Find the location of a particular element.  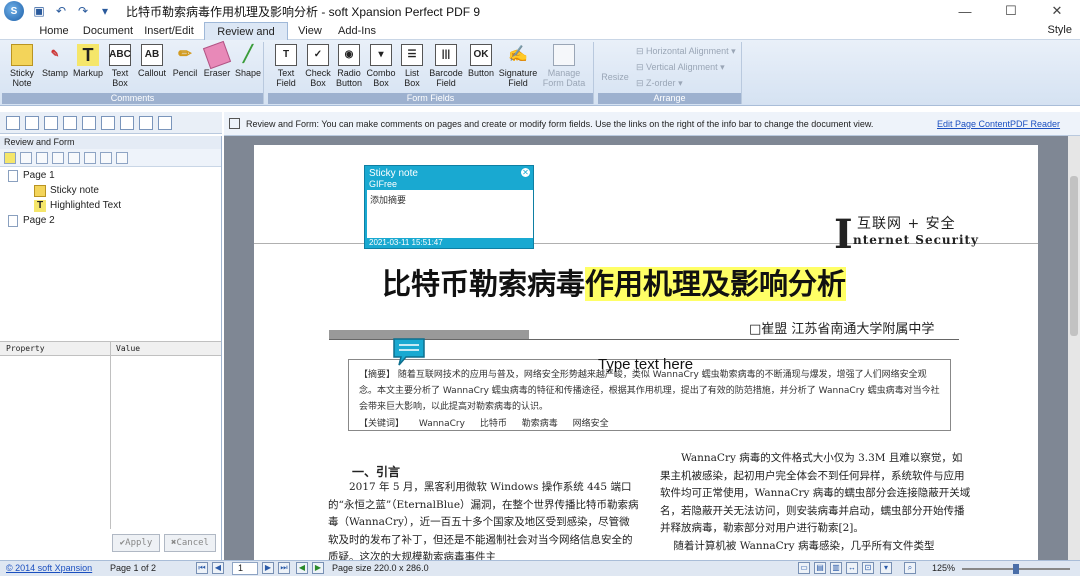

cancel-button: ✖ Cancel is located at coordinates (190, 543).